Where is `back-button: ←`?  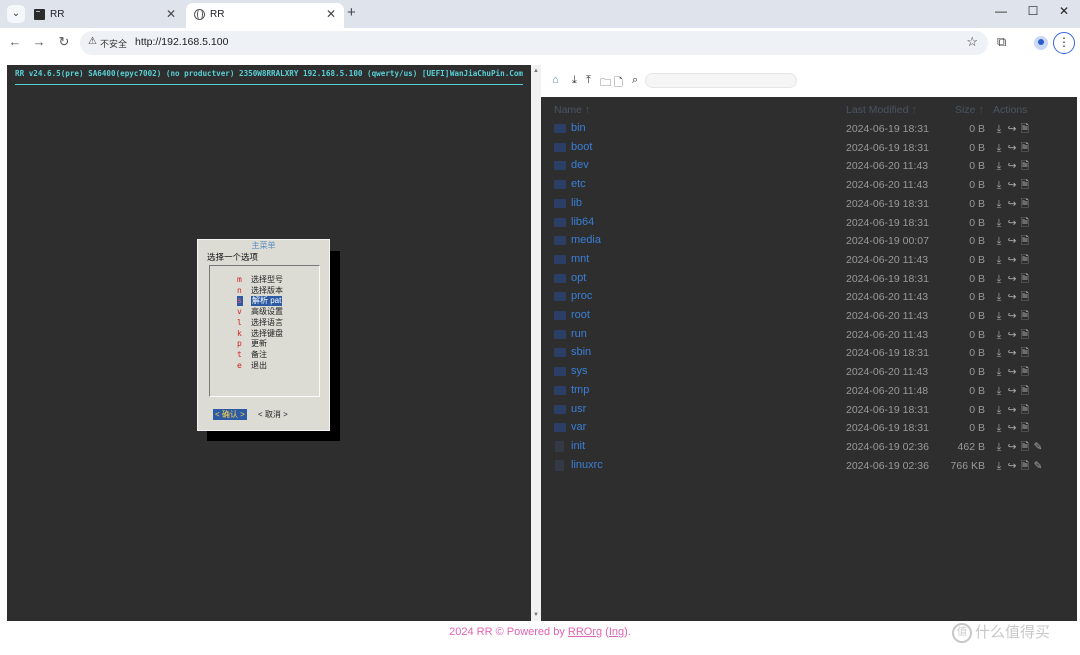 back-button: ← is located at coordinates (15, 41).